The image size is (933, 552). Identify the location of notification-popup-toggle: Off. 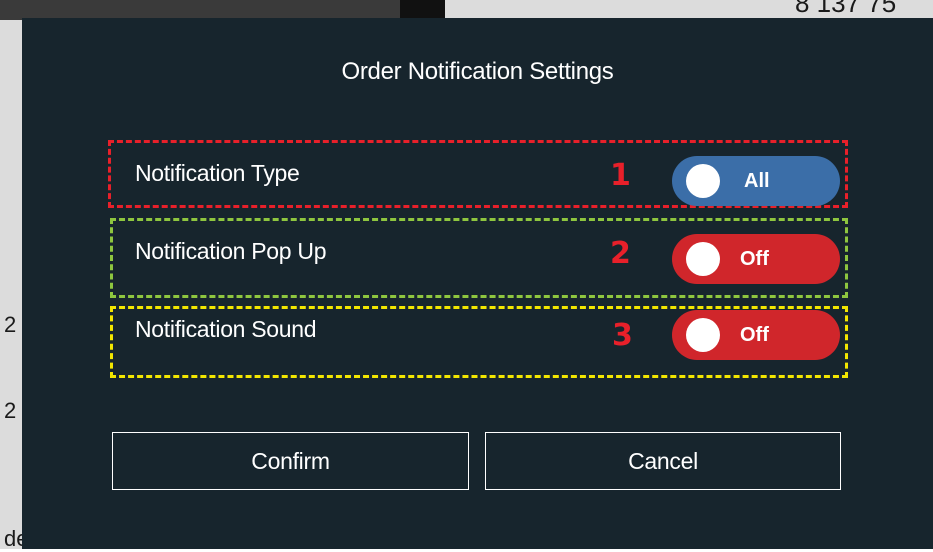
(756, 259).